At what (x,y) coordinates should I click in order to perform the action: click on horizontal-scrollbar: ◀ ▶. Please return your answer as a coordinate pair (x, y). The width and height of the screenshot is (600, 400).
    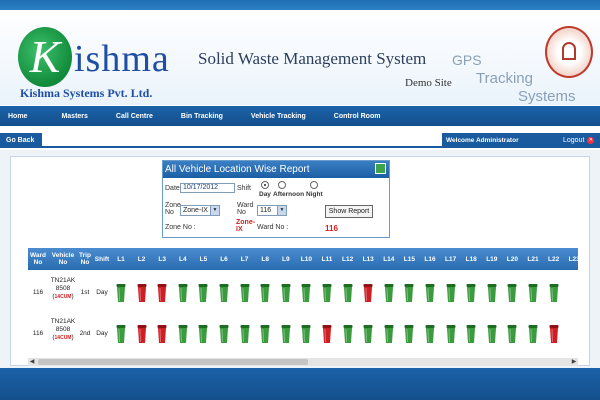
    Looking at the image, I should click on (303, 362).